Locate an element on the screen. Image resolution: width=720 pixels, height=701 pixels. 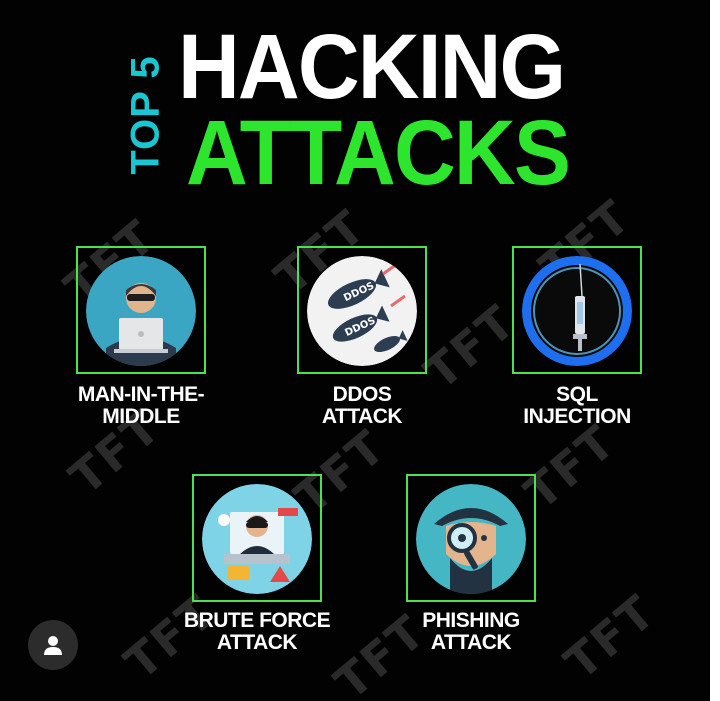
attack-tile-brute-force is located at coordinates (257, 538).